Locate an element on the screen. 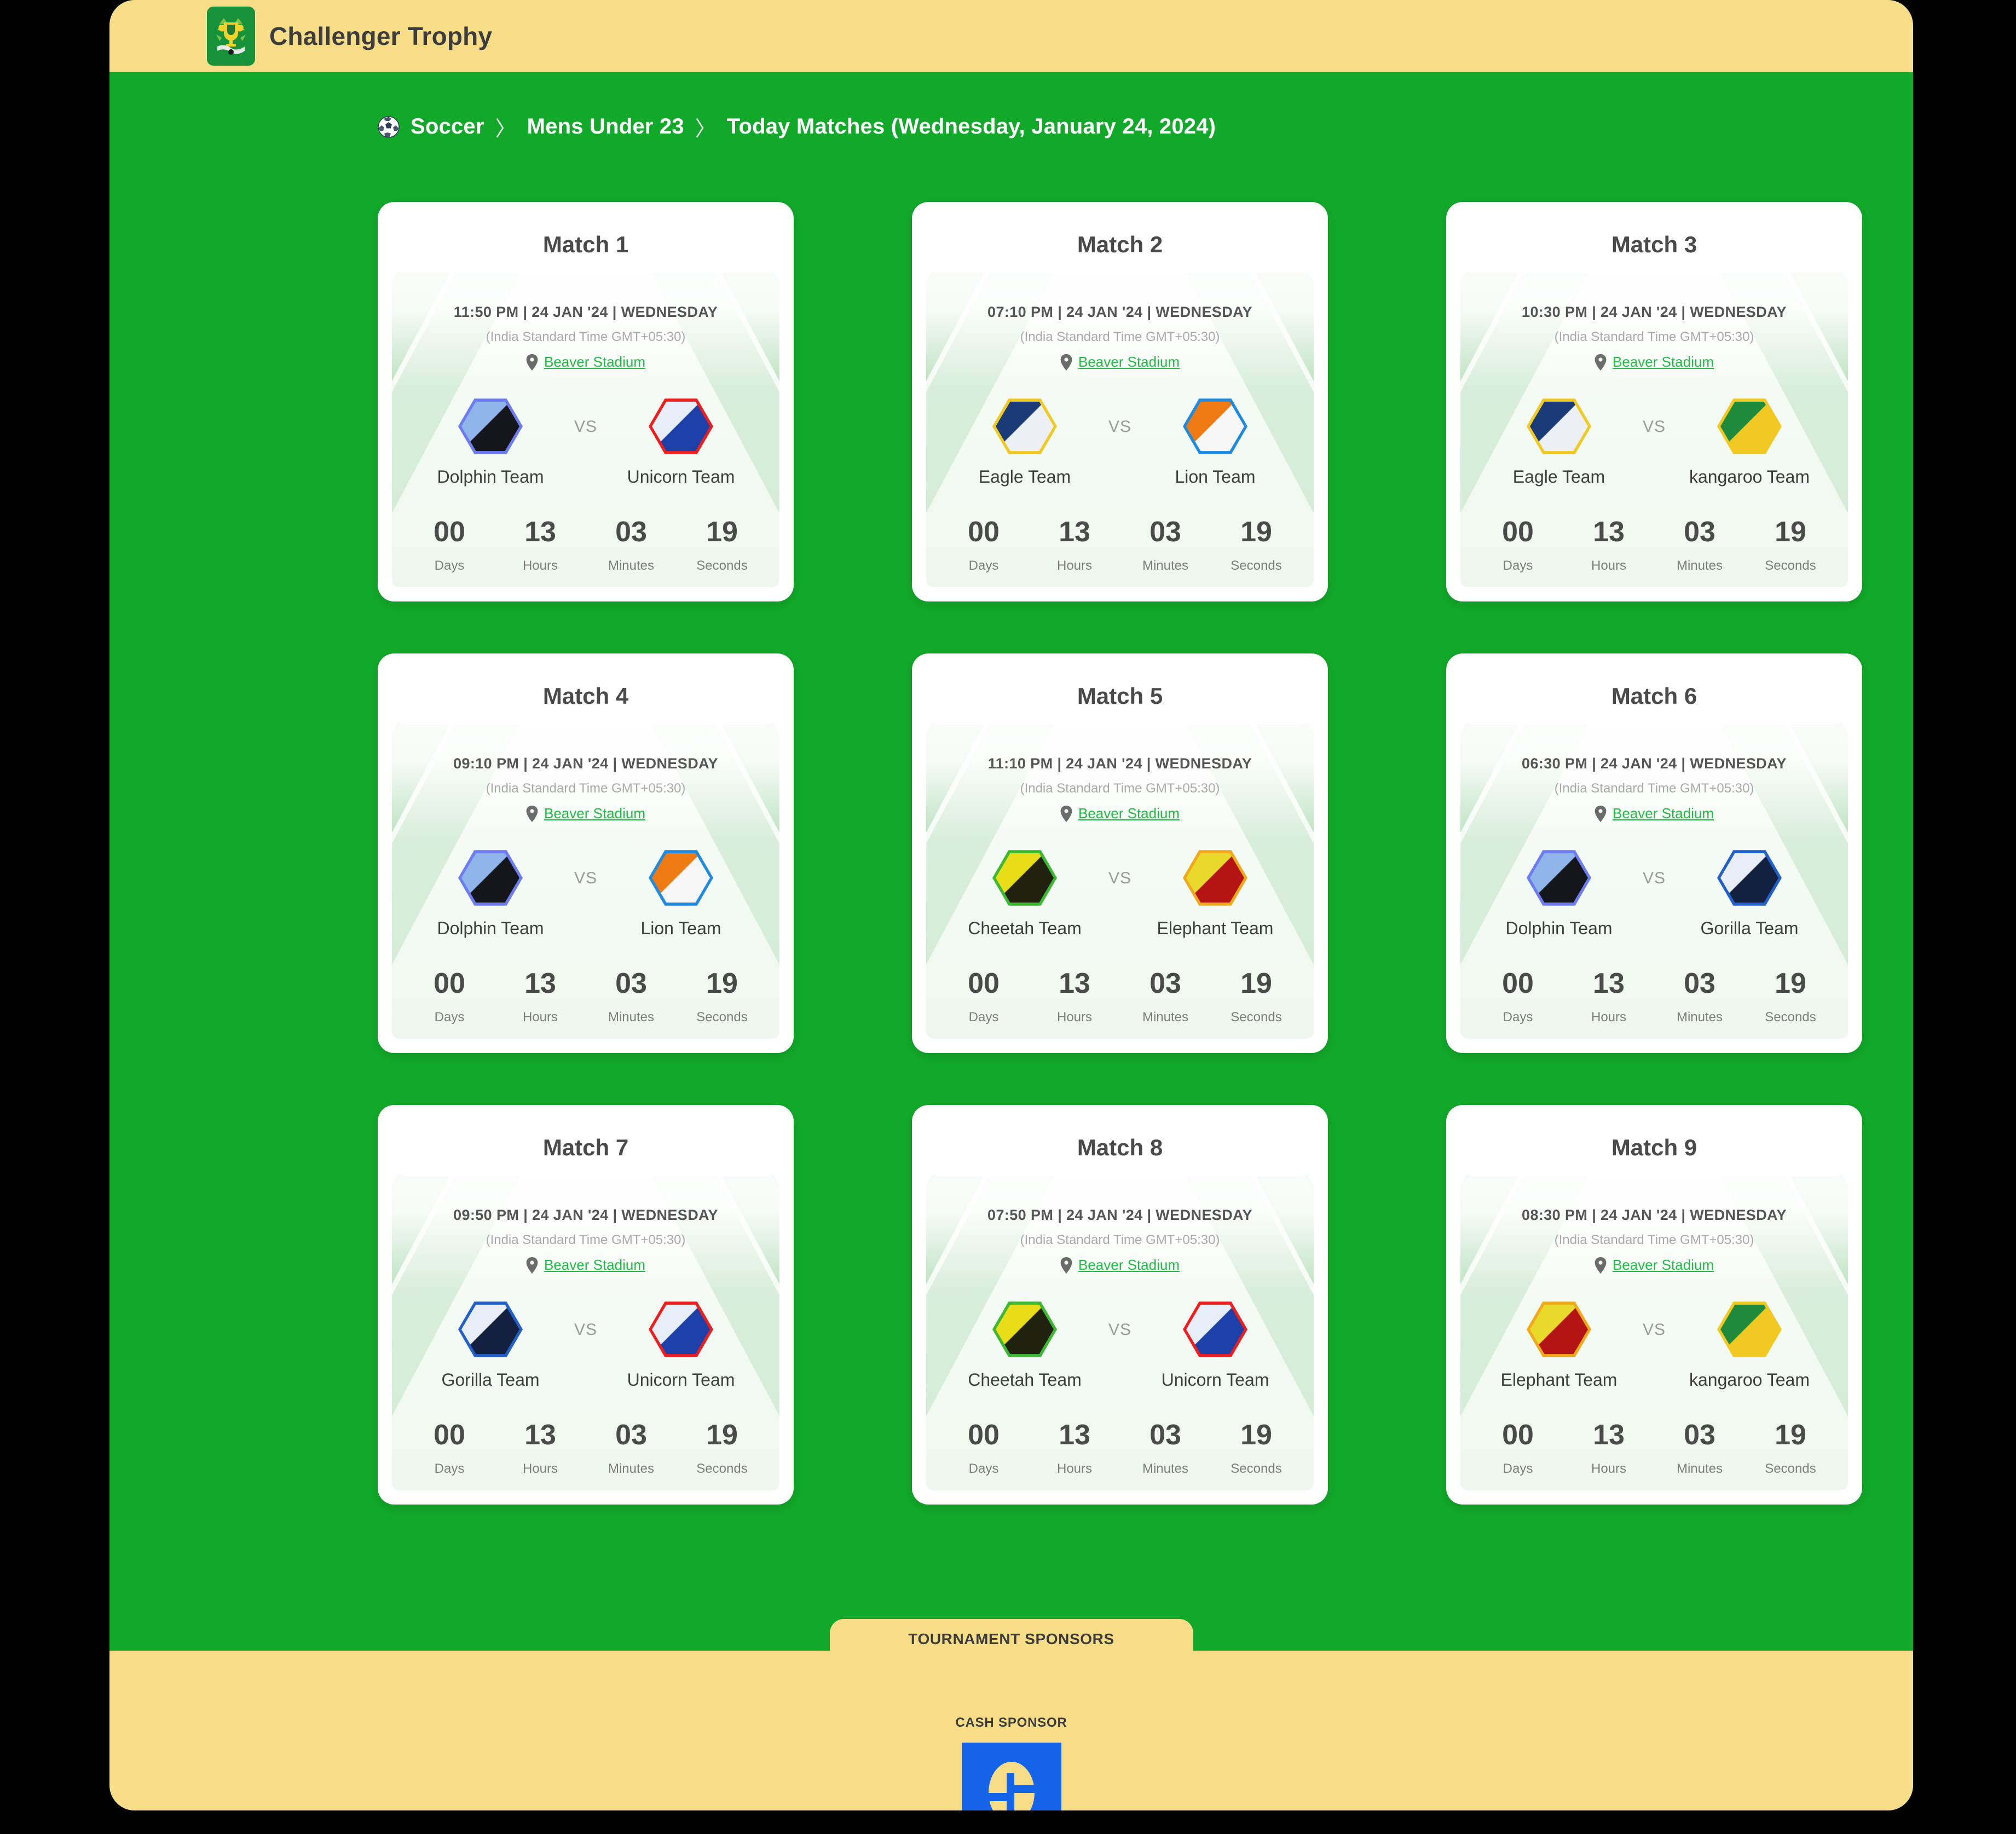  away-team: Elephant Team is located at coordinates (1215, 893).